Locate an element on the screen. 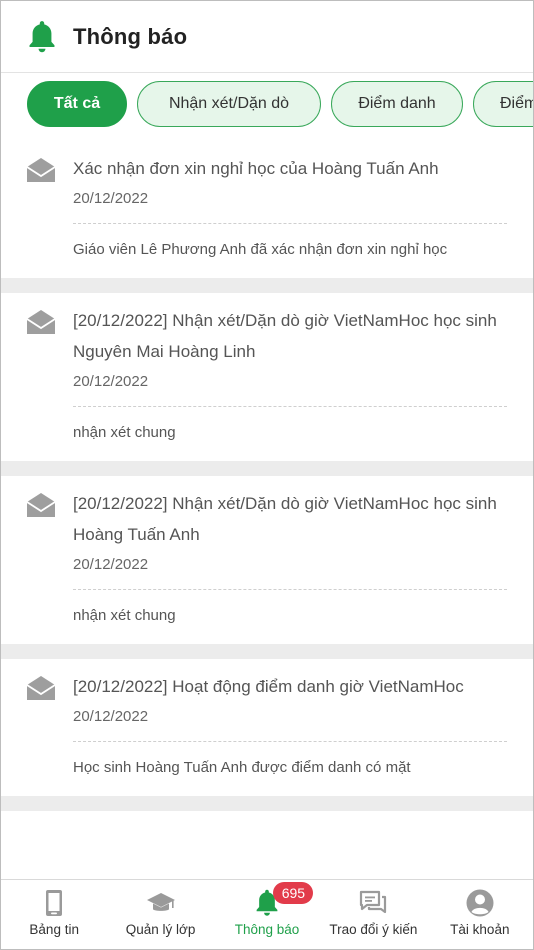 This screenshot has height=950, width=534. page-title: Thông báo is located at coordinates (130, 36).